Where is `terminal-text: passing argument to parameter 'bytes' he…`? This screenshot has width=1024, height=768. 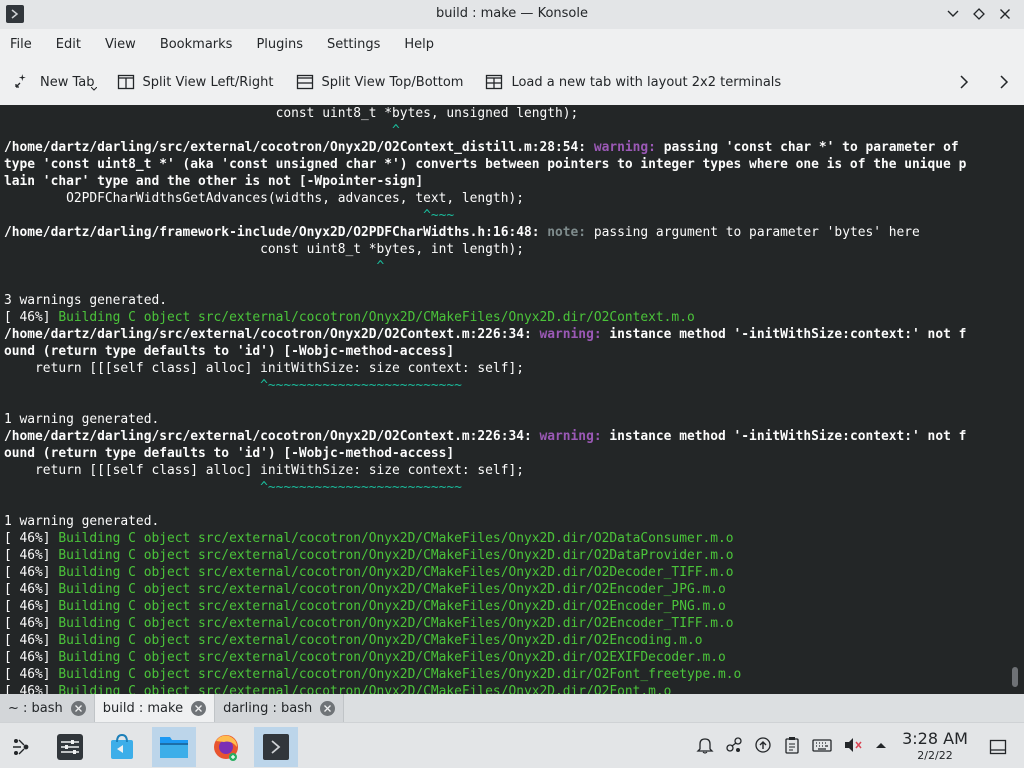 terminal-text: passing argument to parameter 'bytes' he… is located at coordinates (756, 232).